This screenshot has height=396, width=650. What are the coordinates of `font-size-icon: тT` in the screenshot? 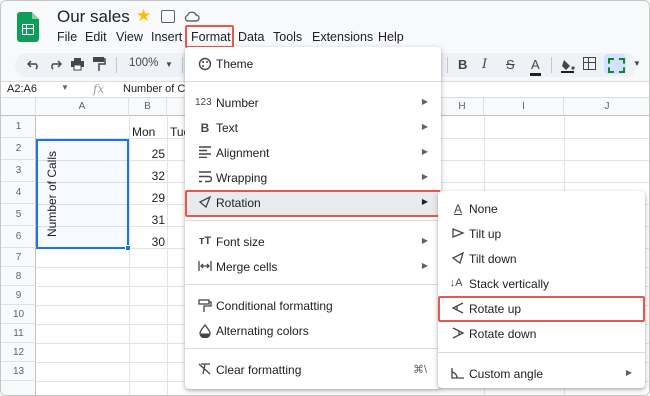 It's located at (205, 241).